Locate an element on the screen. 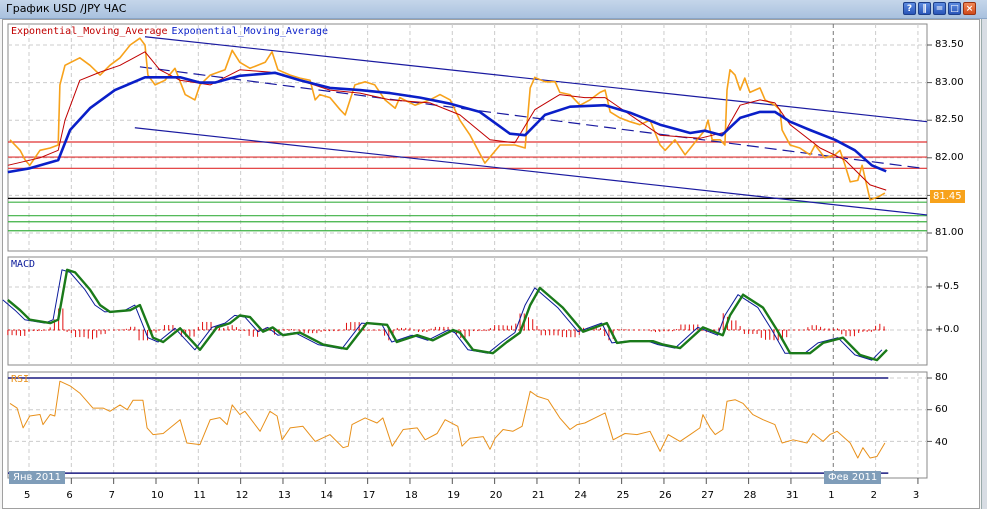 The image size is (987, 509). price-tick-label: 82.50 is located at coordinates (949, 119).